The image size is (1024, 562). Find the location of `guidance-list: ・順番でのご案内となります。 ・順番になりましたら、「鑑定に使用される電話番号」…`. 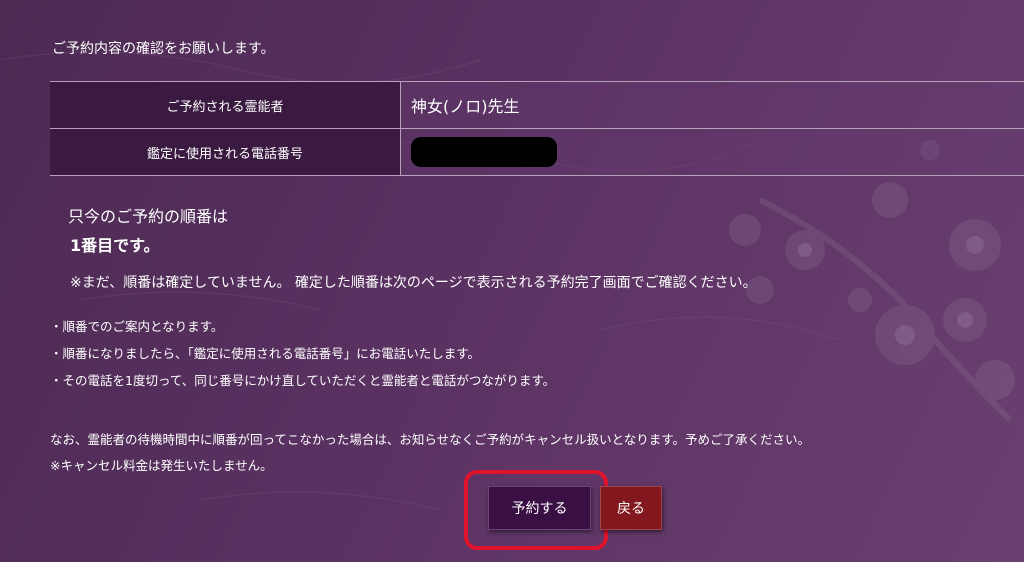

guidance-list: ・順番でのご案内となります。 ・順番になりましたら、「鑑定に使用される電話番号」… is located at coordinates (302, 358).